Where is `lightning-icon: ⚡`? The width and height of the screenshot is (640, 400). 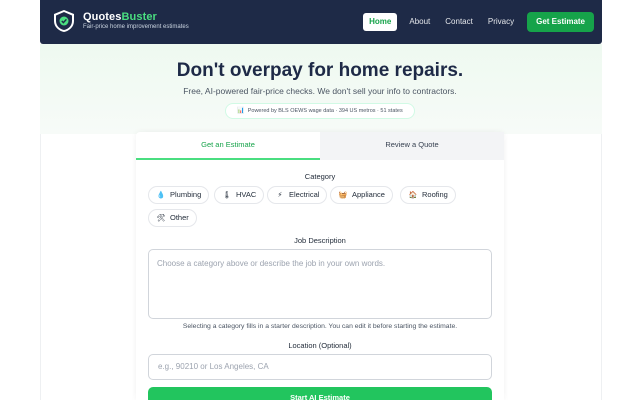 lightning-icon: ⚡ is located at coordinates (280, 195).